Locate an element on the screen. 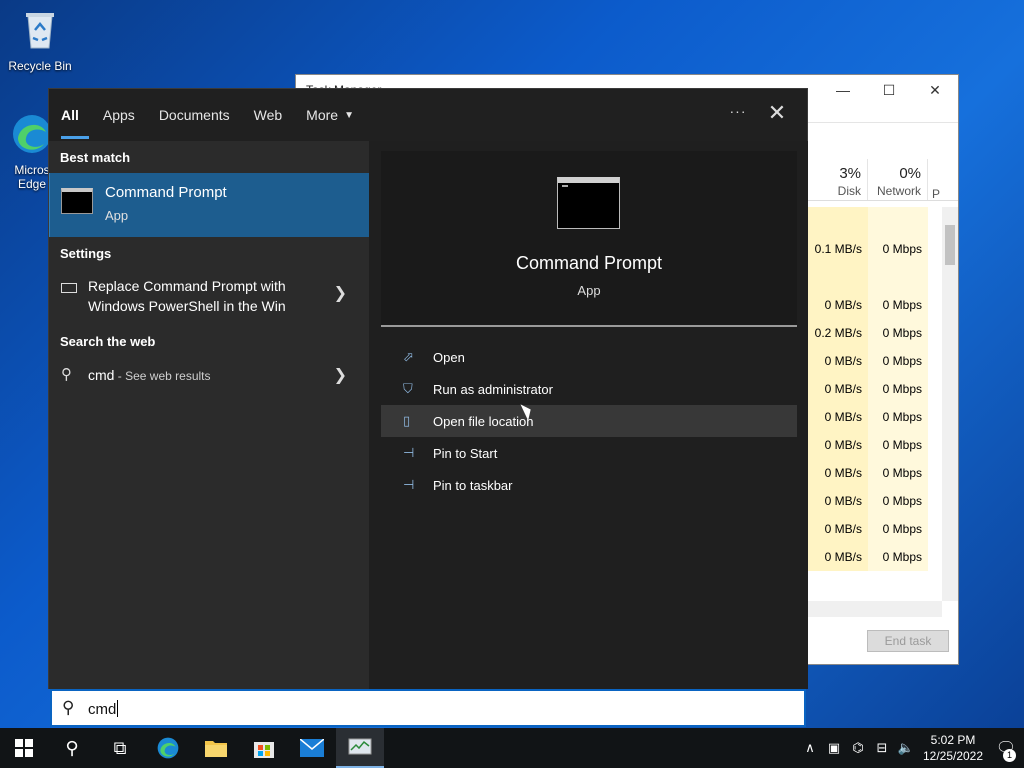 The width and height of the screenshot is (1024, 768). best-match-title: Command Prompt is located at coordinates (166, 192).